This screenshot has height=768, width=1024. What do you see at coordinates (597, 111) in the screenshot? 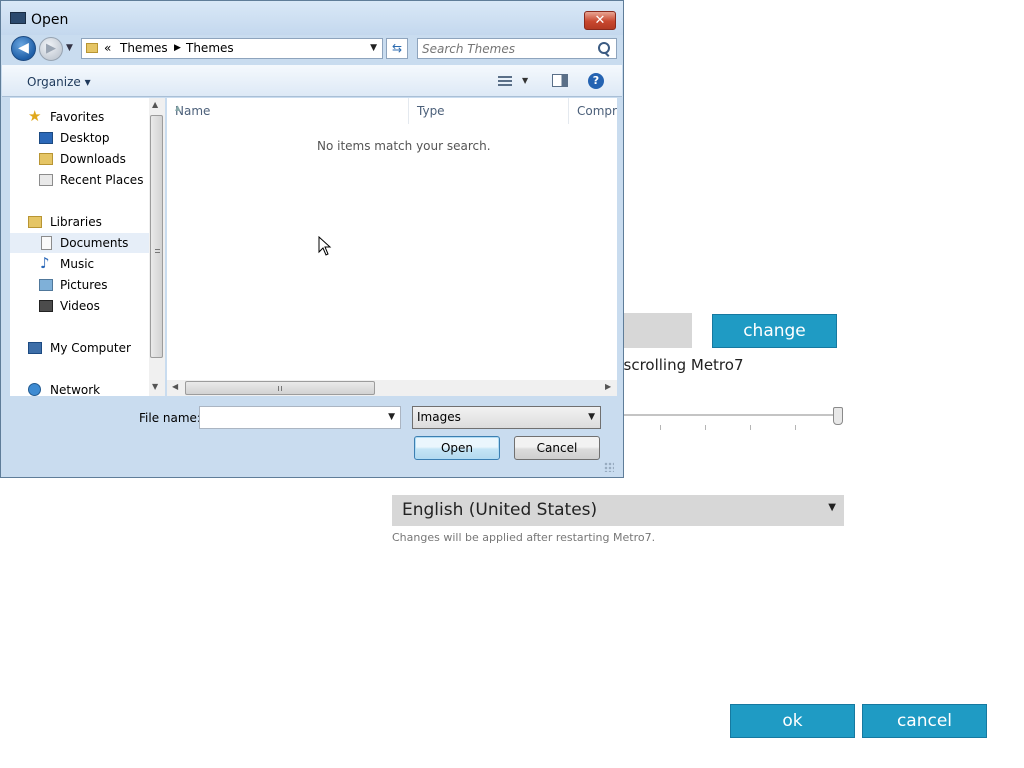
I see `column-header-label: Compre` at bounding box center [597, 111].